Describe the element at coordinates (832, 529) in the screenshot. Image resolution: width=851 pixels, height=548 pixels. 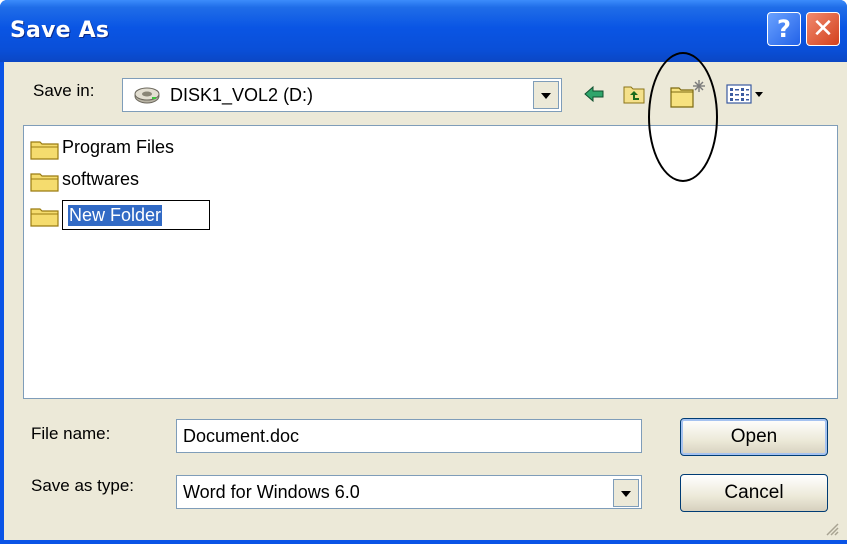
I see `resize-grip-icon` at that location.